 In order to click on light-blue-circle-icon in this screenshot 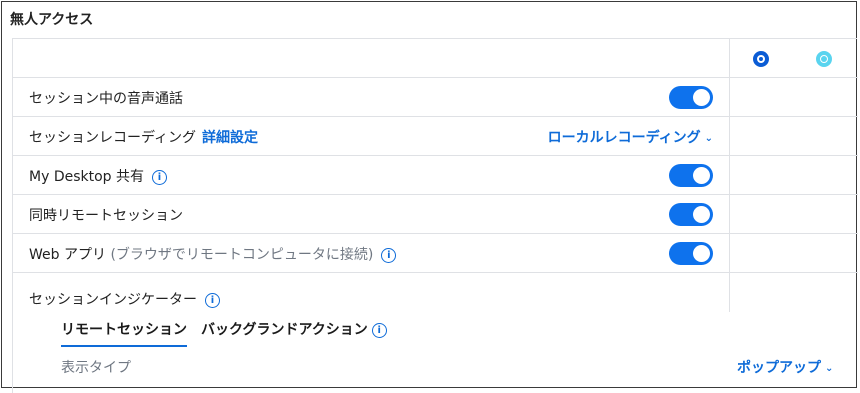, I will do `click(824, 59)`.